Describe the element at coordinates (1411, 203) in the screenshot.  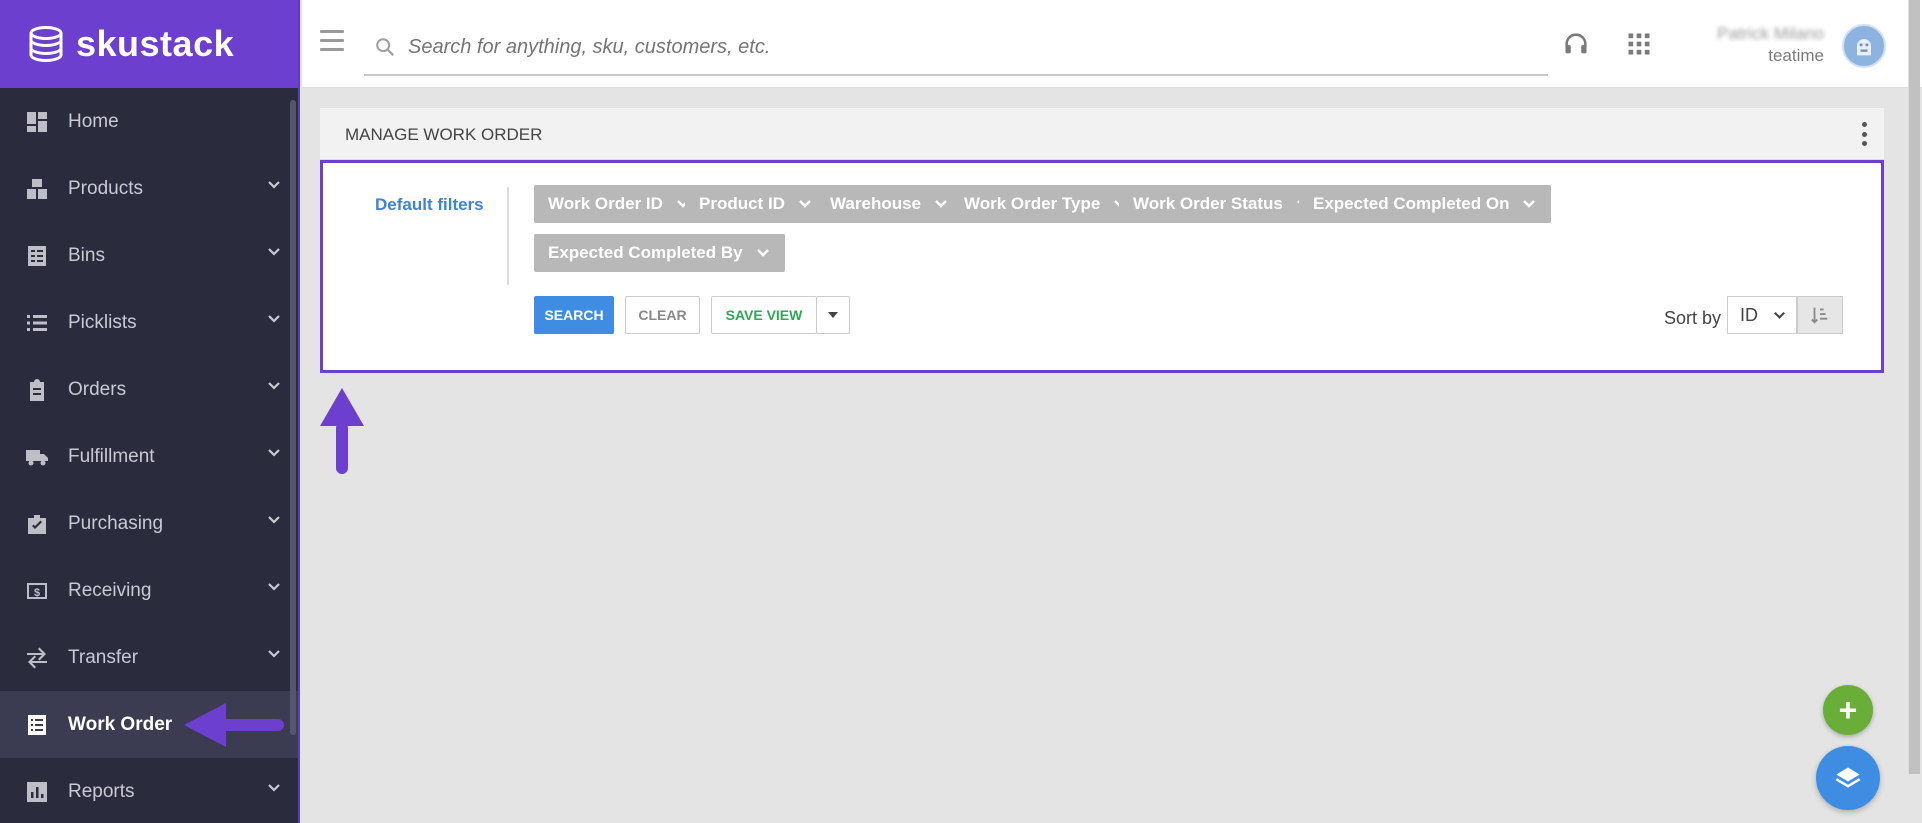
I see `filter-chip-label: Expected Completed On` at that location.